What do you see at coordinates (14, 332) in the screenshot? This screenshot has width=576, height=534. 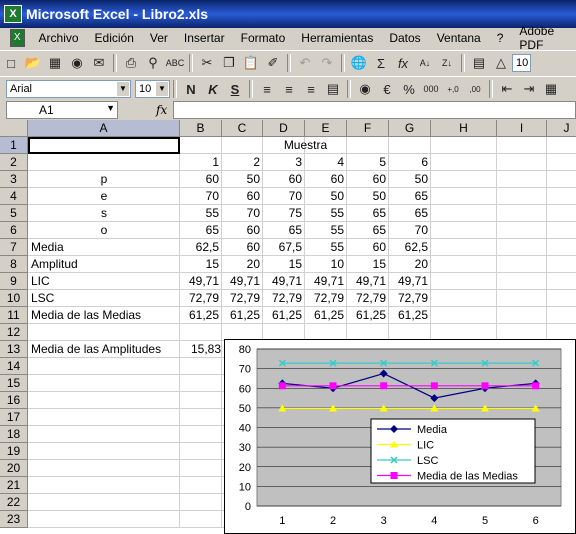 I see `row-header-12: 12` at bounding box center [14, 332].